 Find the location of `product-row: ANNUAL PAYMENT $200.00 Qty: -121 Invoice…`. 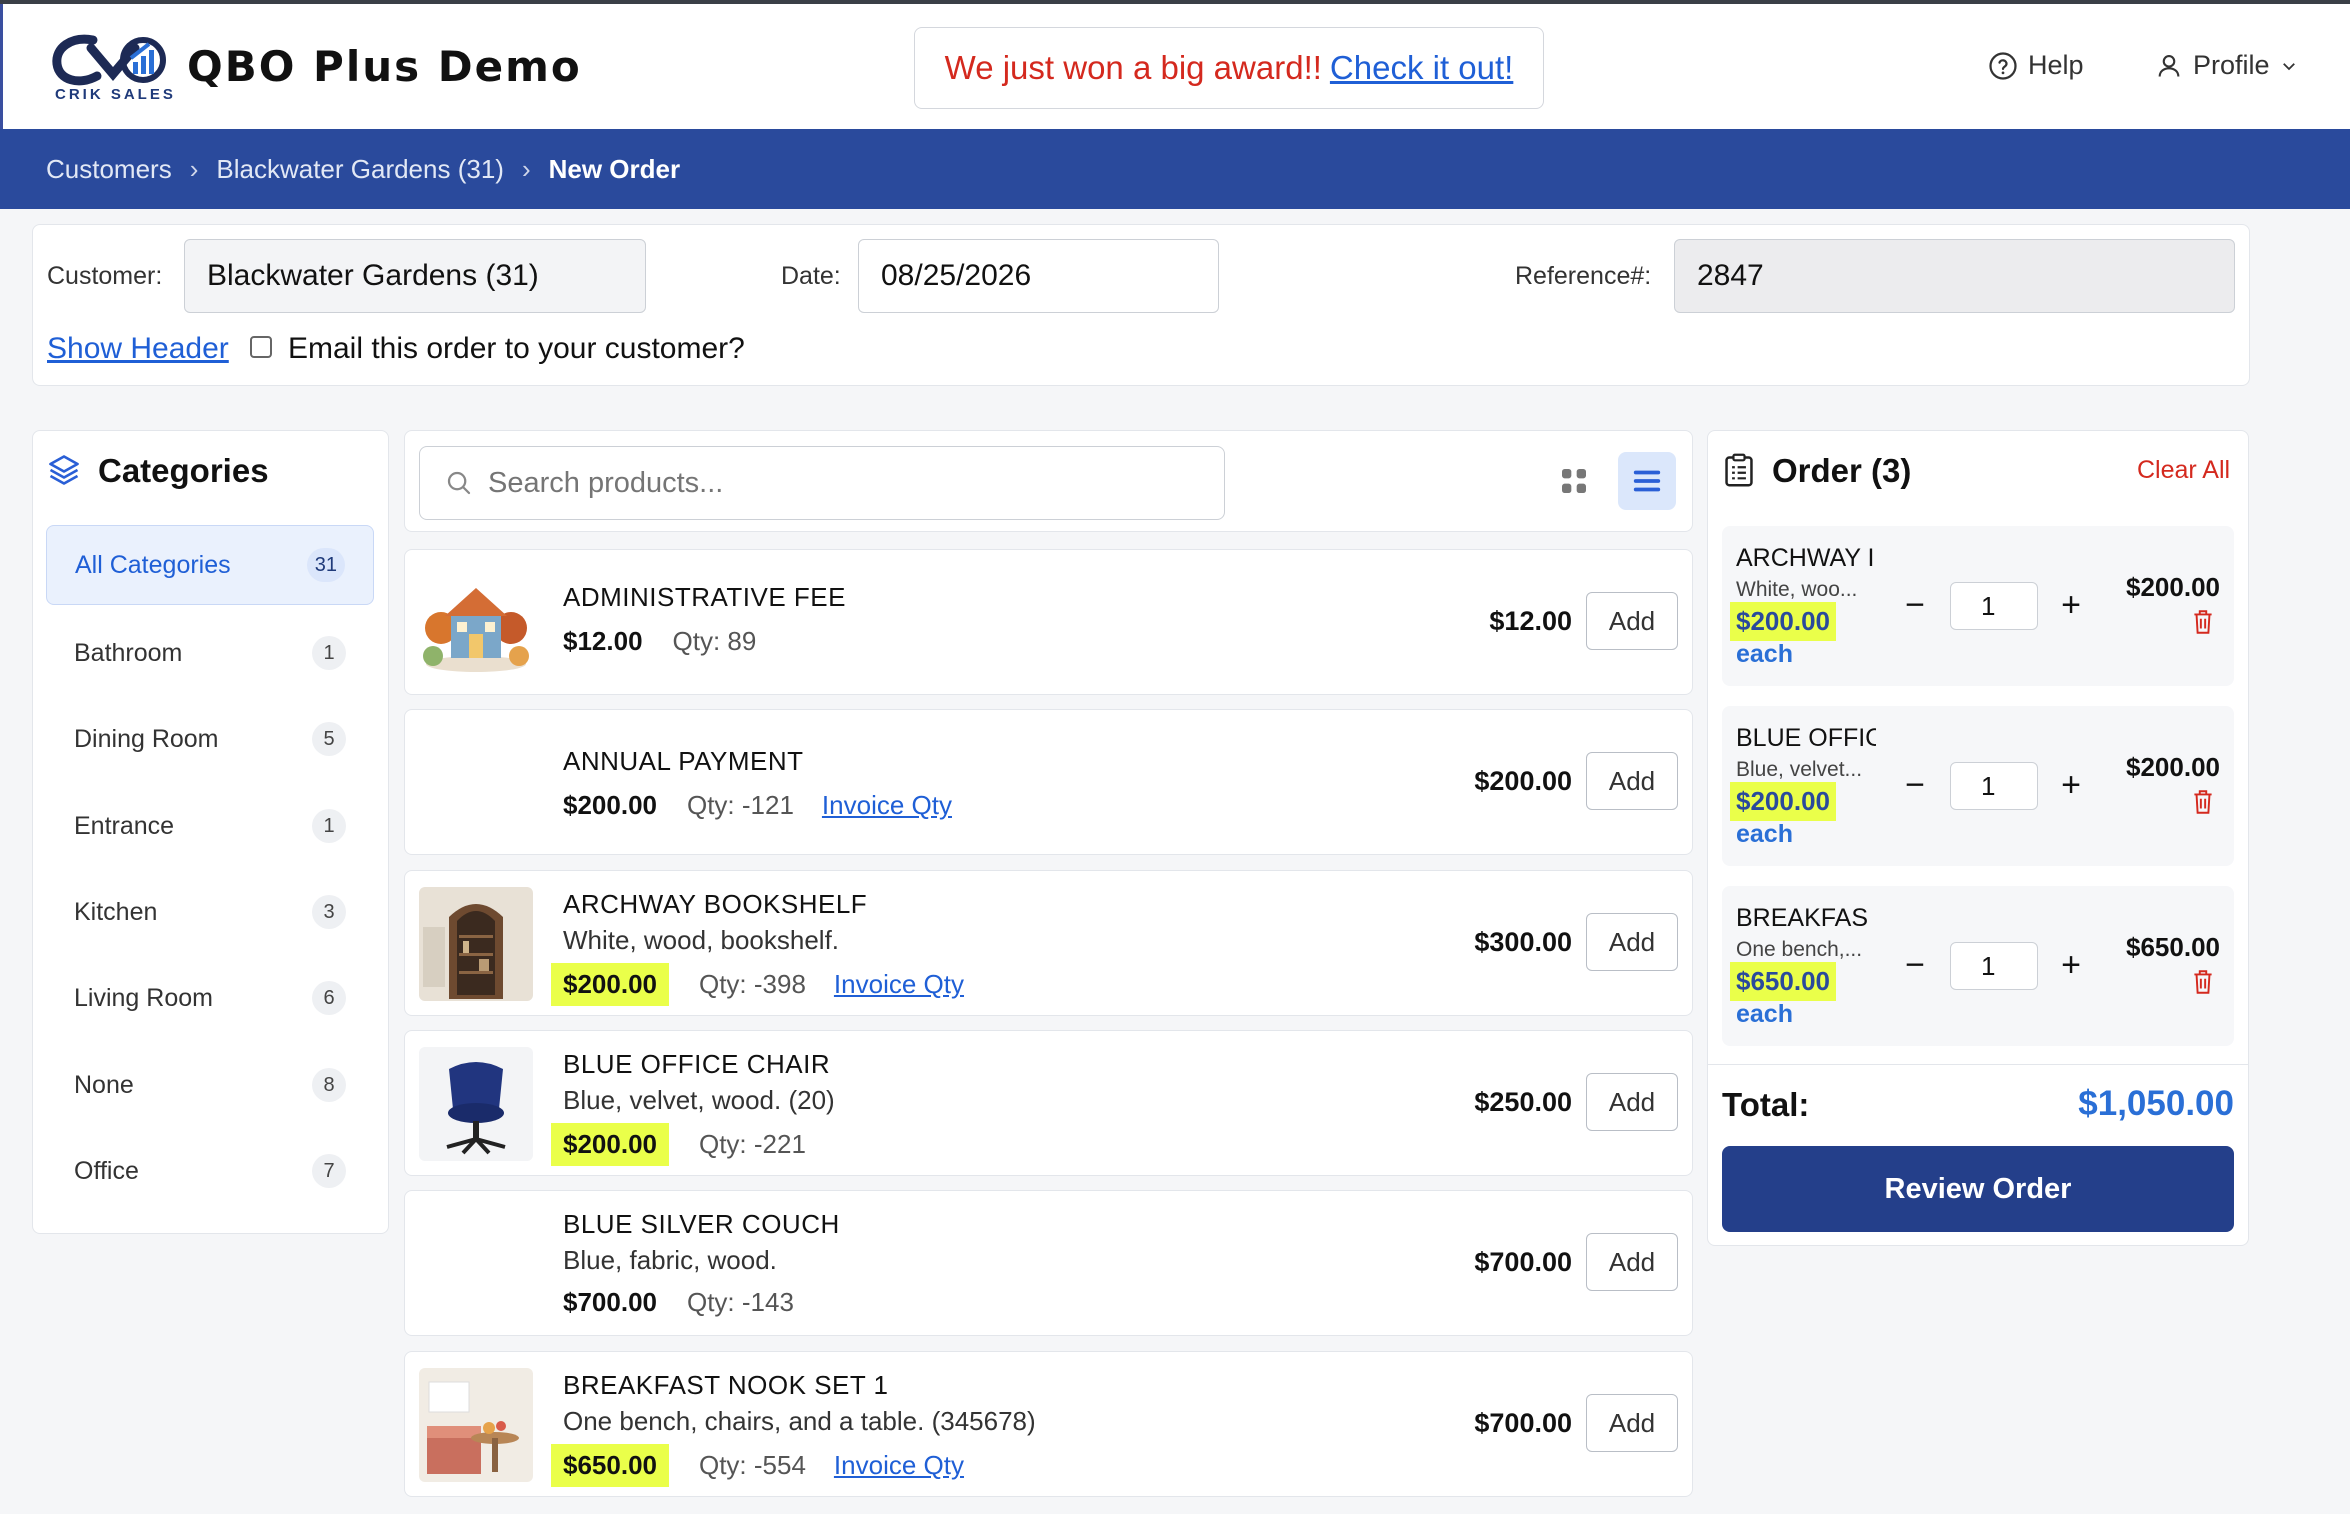

product-row: ANNUAL PAYMENT $200.00 Qty: -121 Invoice… is located at coordinates (1048, 782).